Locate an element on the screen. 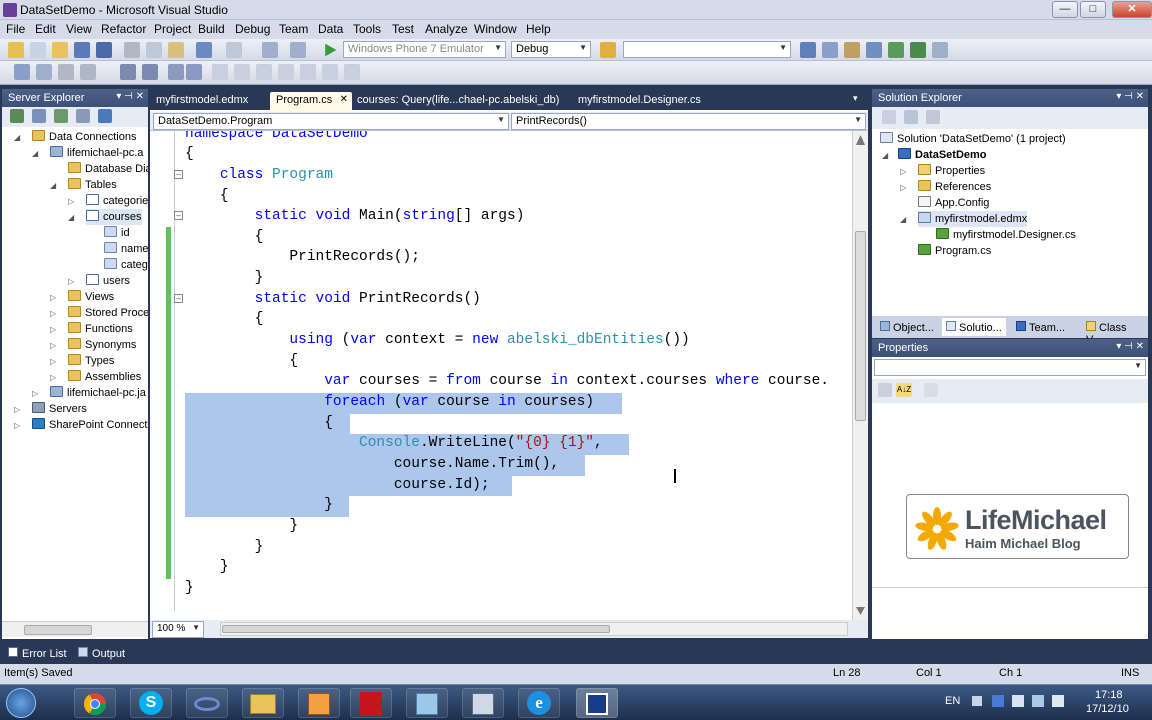 The height and width of the screenshot is (720, 1152). tree-node-connection: lifemichael-pc.a is located at coordinates (96, 153).